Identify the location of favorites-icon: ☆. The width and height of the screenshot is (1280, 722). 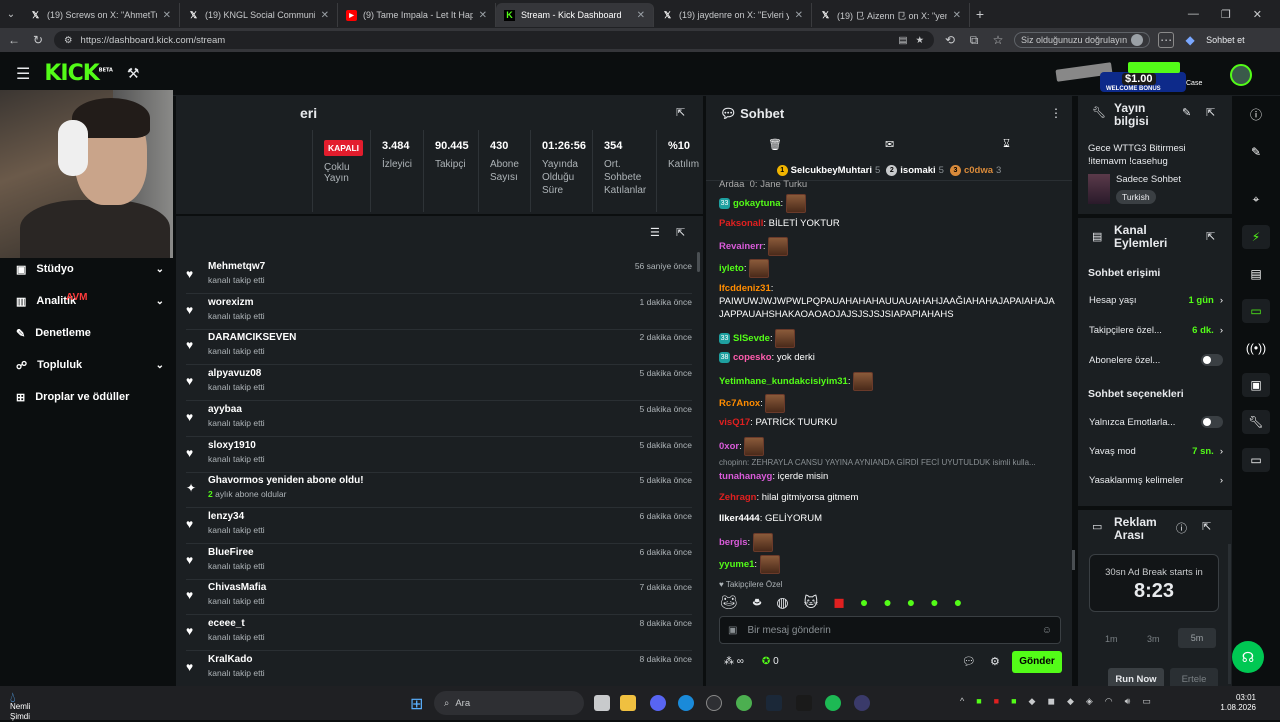
(998, 40).